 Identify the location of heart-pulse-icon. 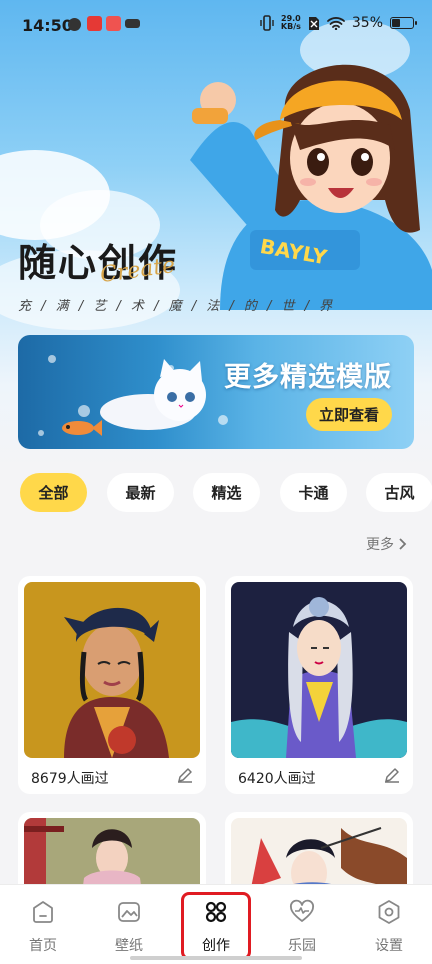
(302, 910).